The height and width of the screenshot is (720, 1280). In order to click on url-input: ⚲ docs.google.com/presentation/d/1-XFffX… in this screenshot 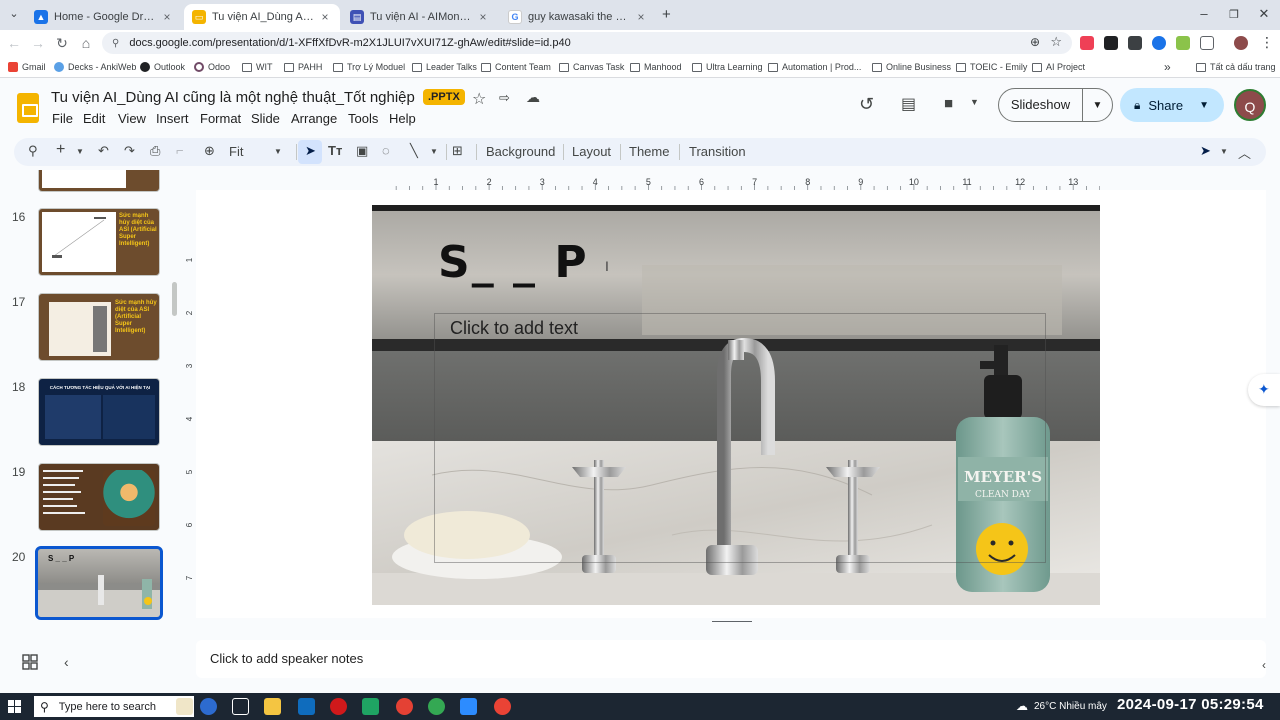, I will do `click(587, 43)`.